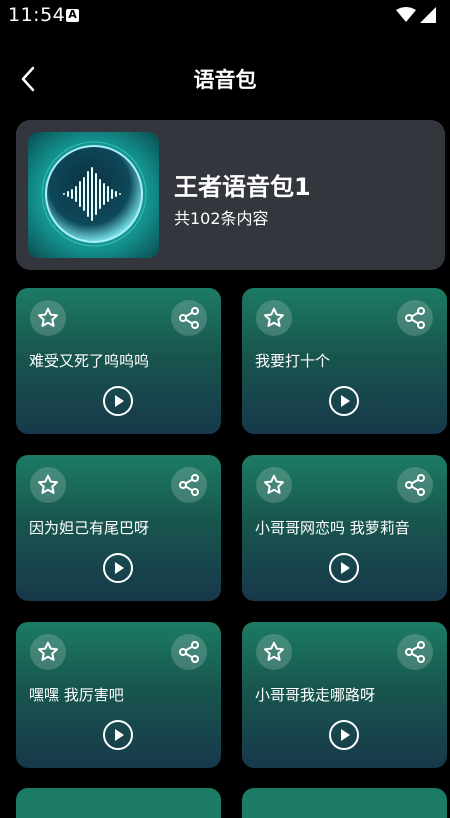 Image resolution: width=450 pixels, height=818 pixels. What do you see at coordinates (89, 361) in the screenshot?
I see `clip-label: 难受又死了呜呜呜` at bounding box center [89, 361].